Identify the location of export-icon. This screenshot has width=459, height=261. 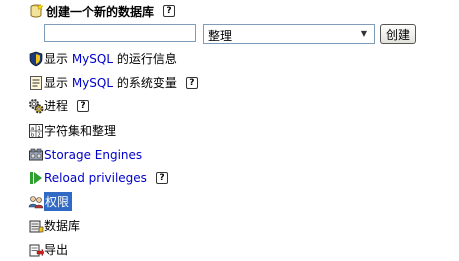
(36, 250).